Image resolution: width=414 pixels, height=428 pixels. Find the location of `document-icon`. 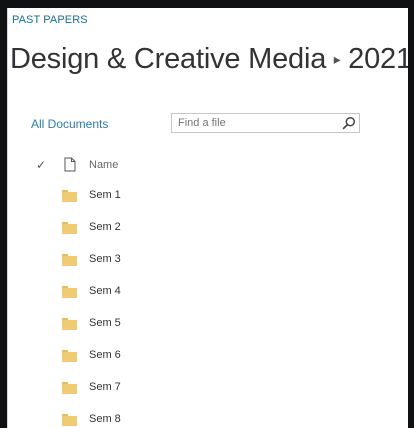

document-icon is located at coordinates (70, 164).